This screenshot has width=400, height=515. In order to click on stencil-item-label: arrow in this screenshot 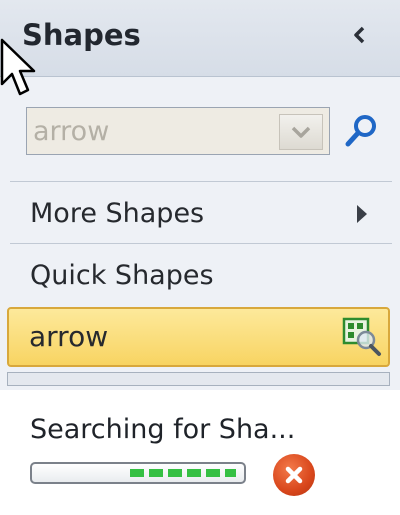, I will do `click(69, 336)`.